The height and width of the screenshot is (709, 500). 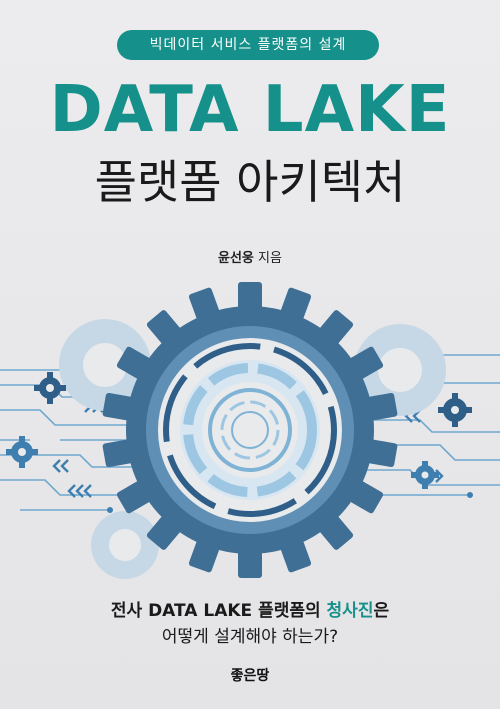 What do you see at coordinates (455, 410) in the screenshot?
I see `small-gear-icon` at bounding box center [455, 410].